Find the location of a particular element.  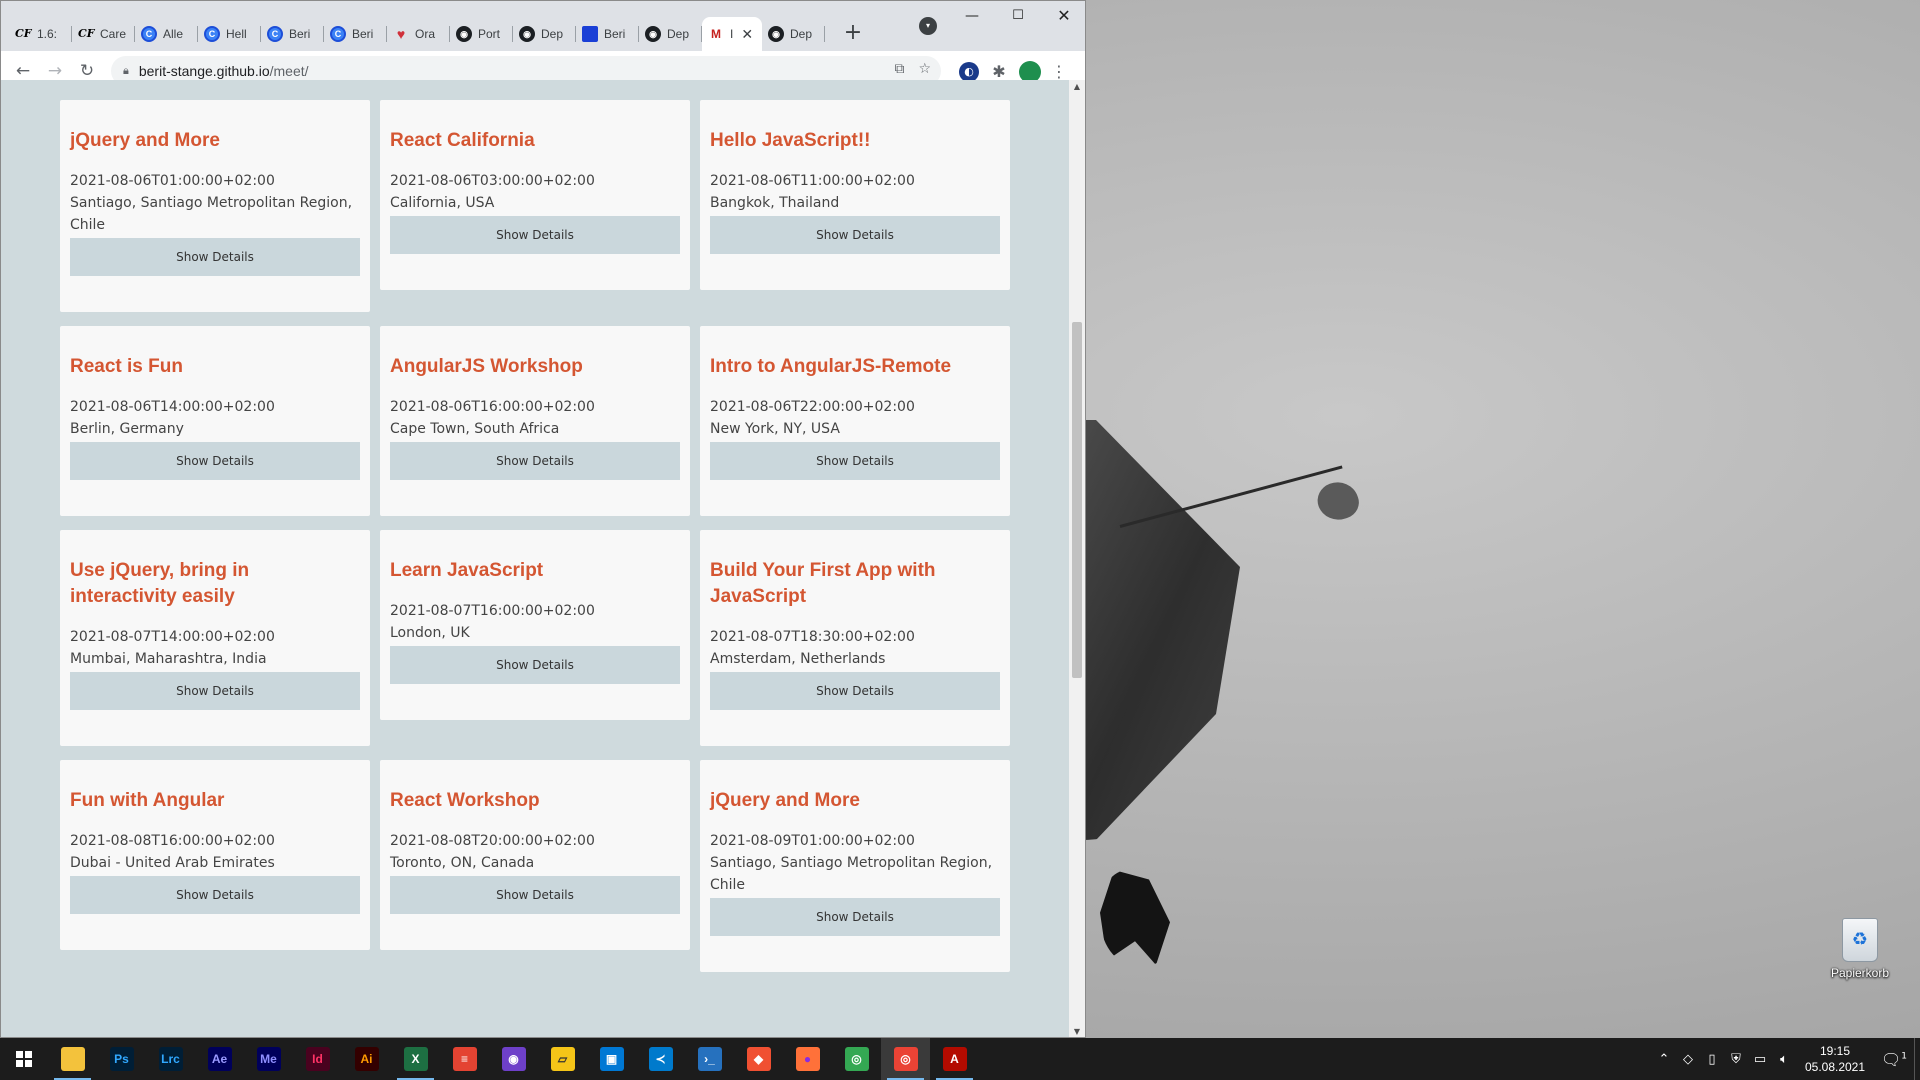

taskbar-clock: 19:15 05.08.2021 is located at coordinates (1835, 1059).